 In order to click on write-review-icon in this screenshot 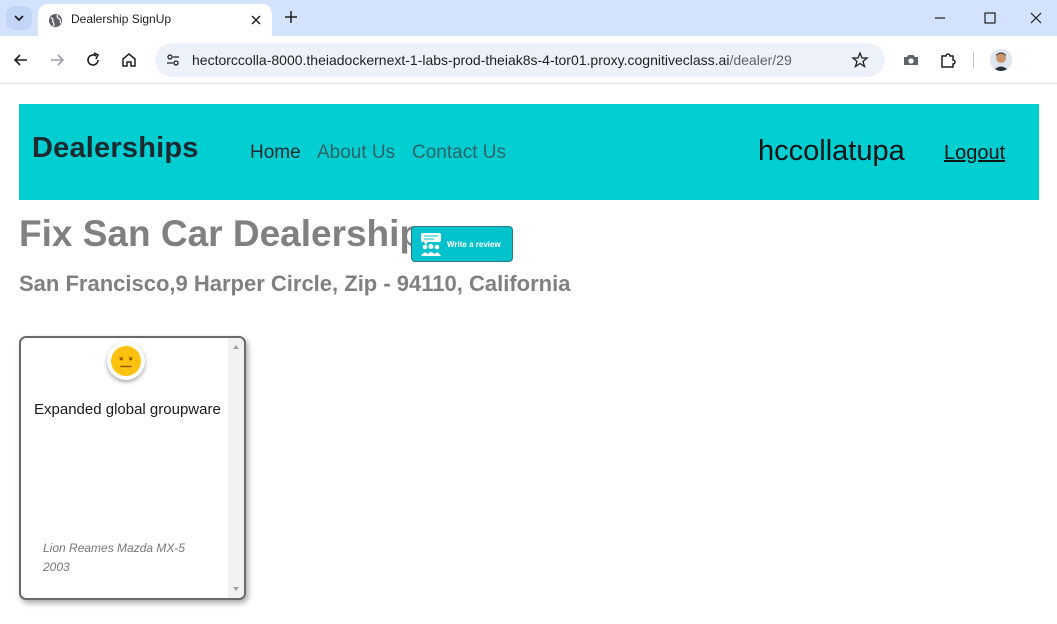, I will do `click(431, 244)`.